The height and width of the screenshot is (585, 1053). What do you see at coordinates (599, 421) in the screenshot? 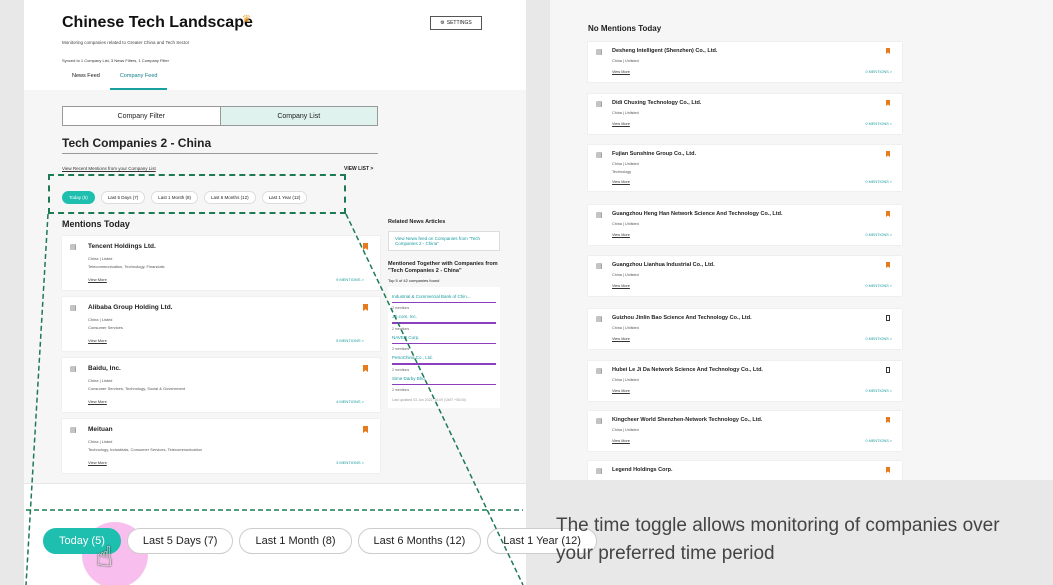
I see `building-icon: ▤` at bounding box center [599, 421].